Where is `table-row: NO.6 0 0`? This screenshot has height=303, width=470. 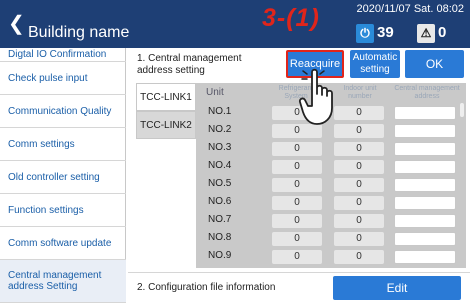
table-row: NO.6 0 0 is located at coordinates (331, 202).